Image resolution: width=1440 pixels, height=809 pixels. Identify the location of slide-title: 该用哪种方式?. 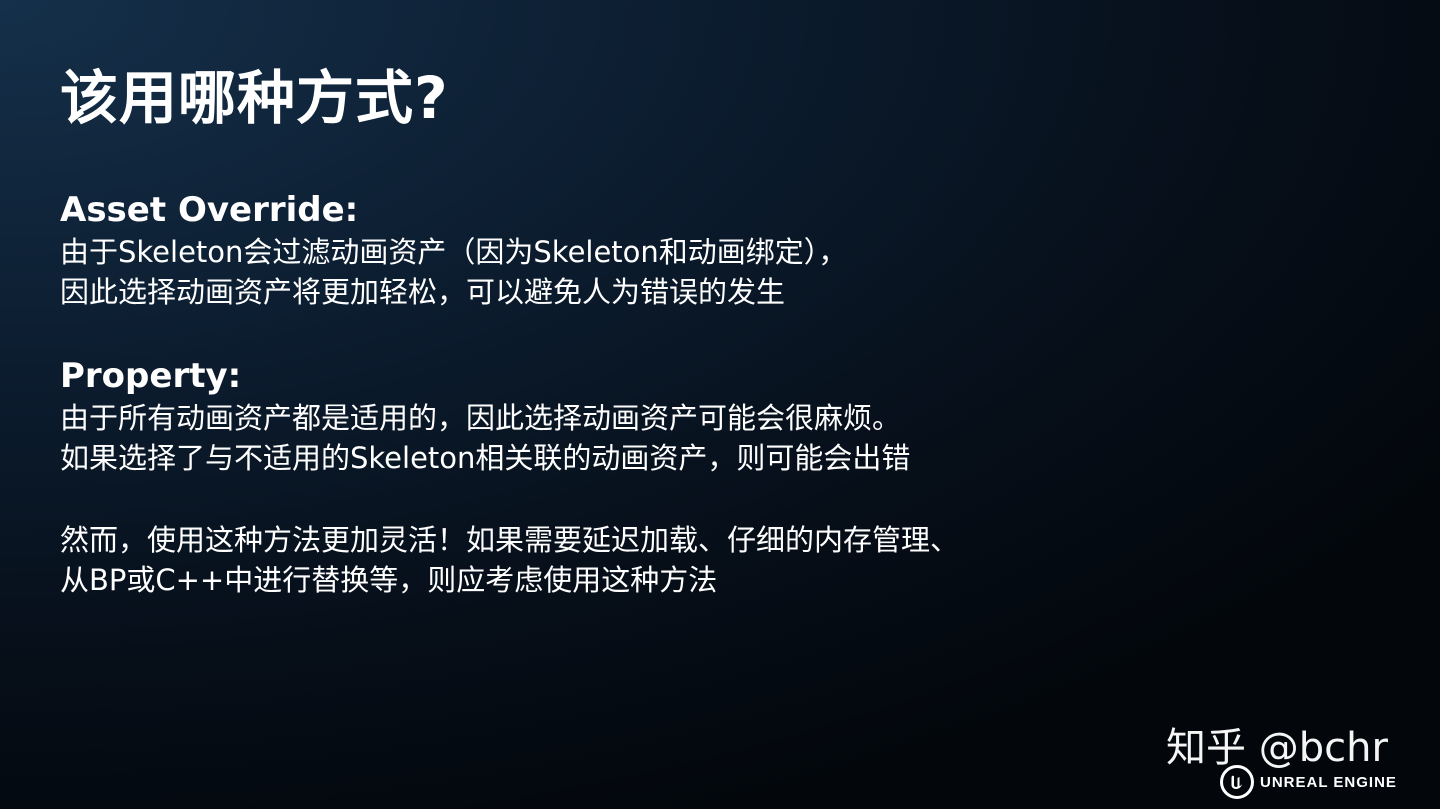
(254, 98).